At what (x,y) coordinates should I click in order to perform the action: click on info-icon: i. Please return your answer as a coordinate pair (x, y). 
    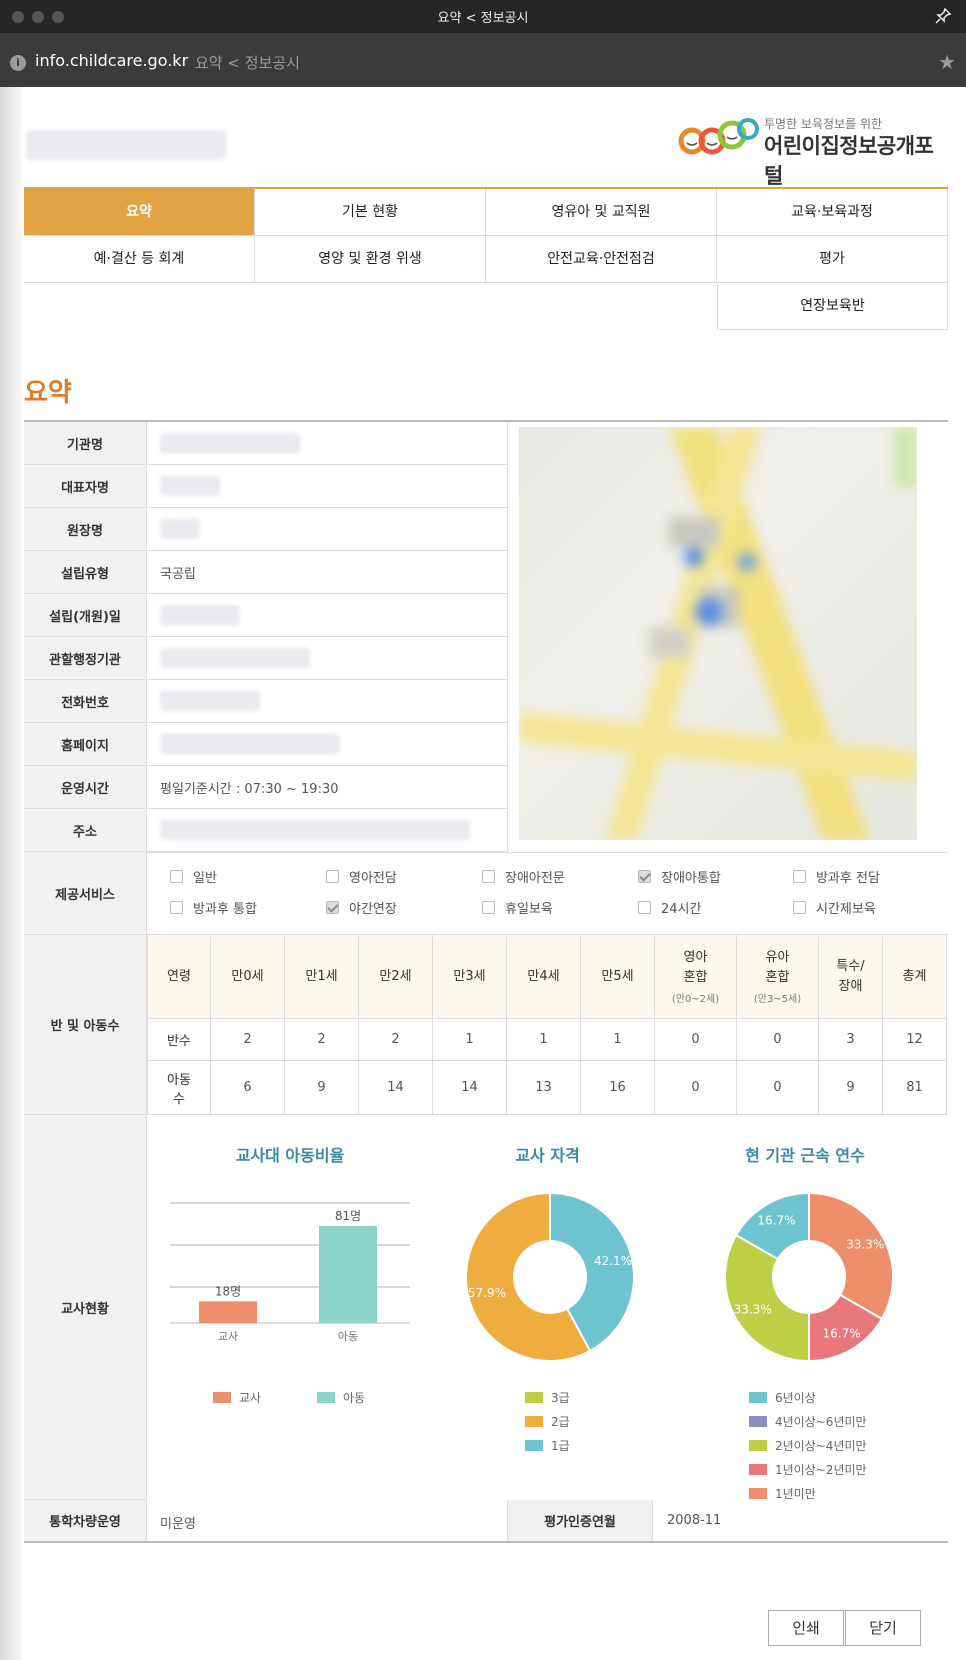
    Looking at the image, I should click on (18, 63).